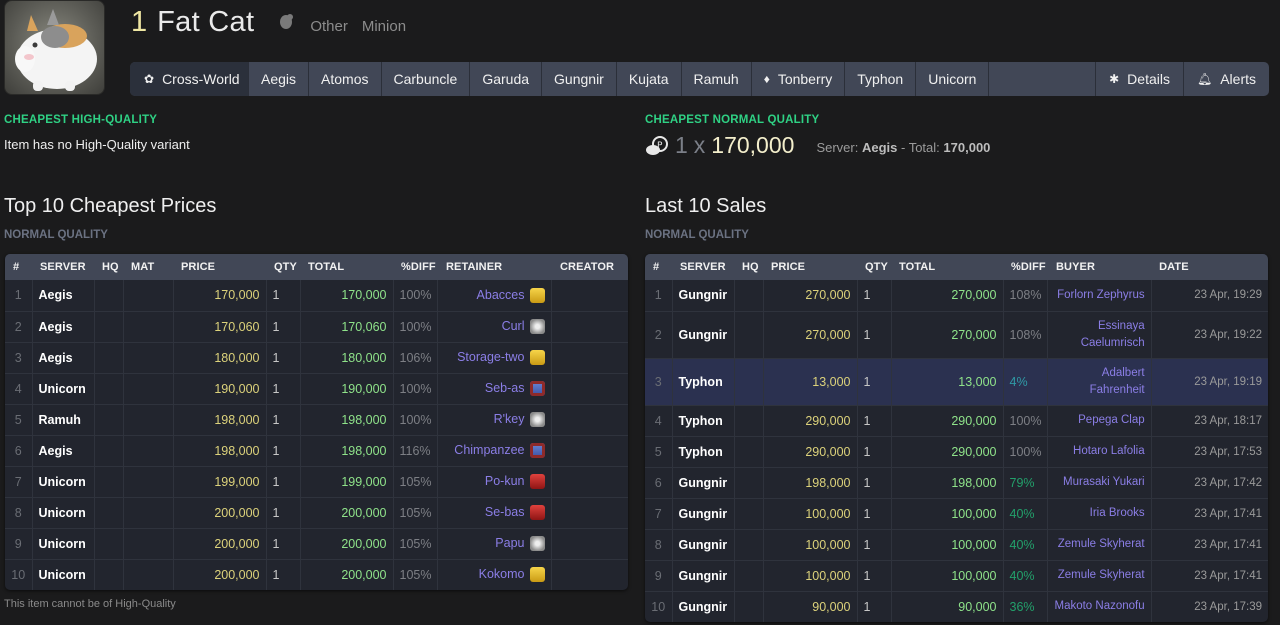  What do you see at coordinates (505, 512) in the screenshot?
I see `retainer-name: Se-bas` at bounding box center [505, 512].